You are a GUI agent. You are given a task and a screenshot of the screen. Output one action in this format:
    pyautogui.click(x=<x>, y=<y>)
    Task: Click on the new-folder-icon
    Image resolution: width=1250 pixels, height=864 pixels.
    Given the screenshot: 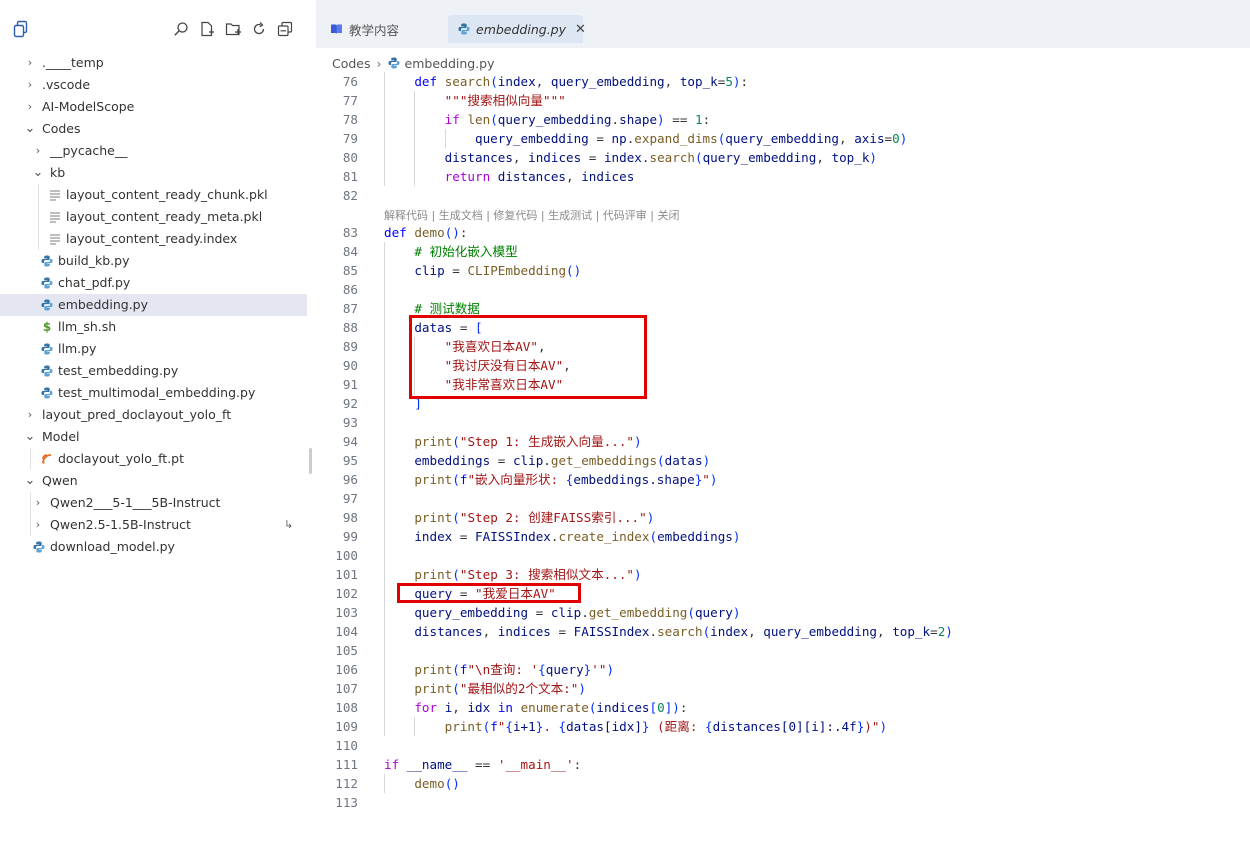 What is the action you would take?
    pyautogui.click(x=233, y=29)
    